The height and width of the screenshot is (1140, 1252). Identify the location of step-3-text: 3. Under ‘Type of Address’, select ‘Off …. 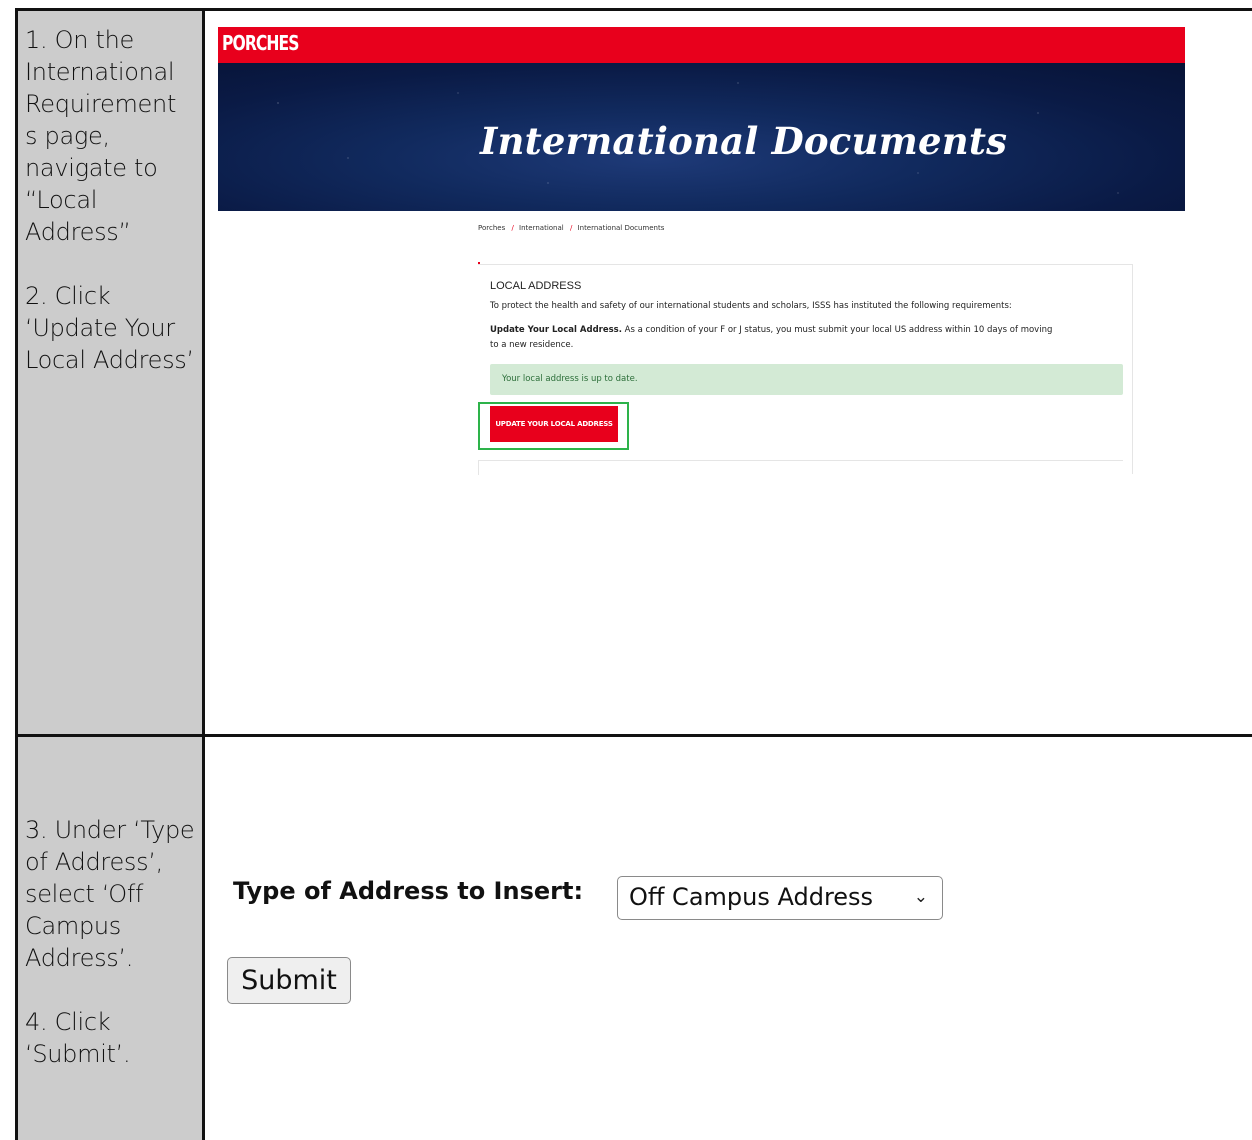
(110, 894).